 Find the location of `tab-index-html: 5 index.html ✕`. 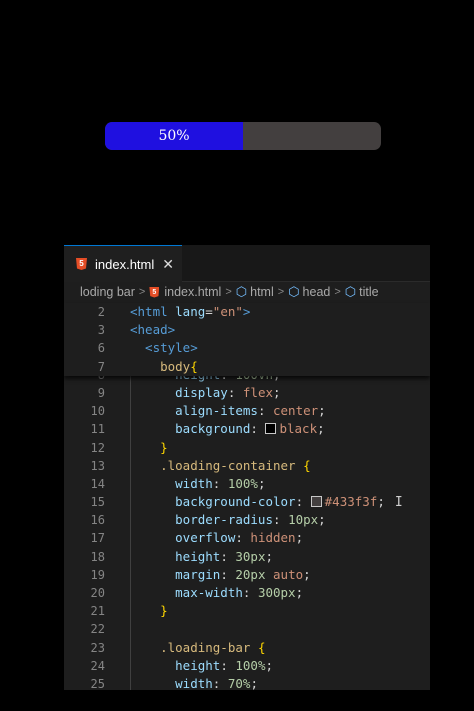

tab-index-html: 5 index.html ✕ is located at coordinates (123, 263).